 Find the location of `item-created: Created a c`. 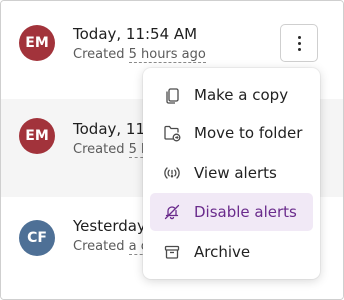

item-created: Created a c is located at coordinates (110, 247).